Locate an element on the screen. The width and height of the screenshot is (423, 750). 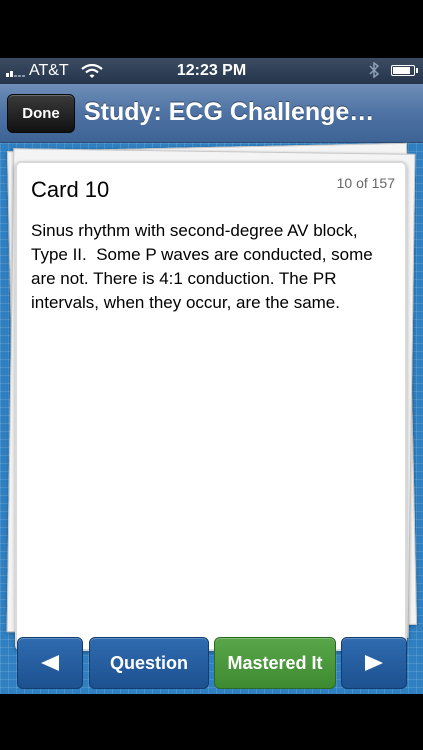
done-button: Done is located at coordinates (41, 113).